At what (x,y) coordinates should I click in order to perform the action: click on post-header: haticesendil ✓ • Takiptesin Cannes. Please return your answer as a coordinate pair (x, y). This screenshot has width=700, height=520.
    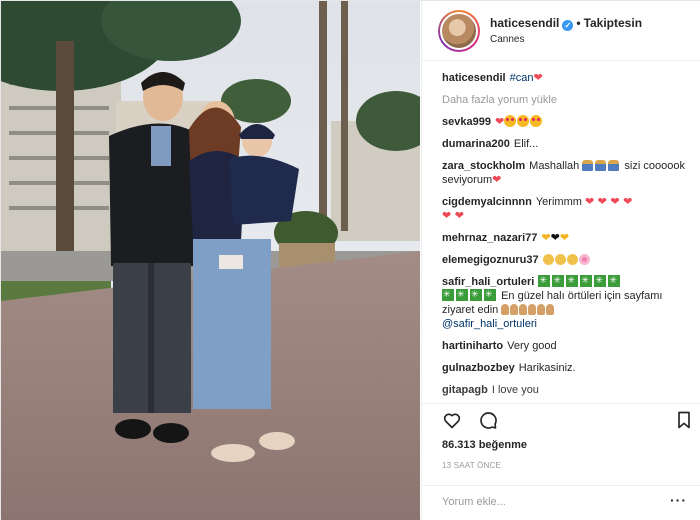
    Looking at the image, I should click on (561, 31).